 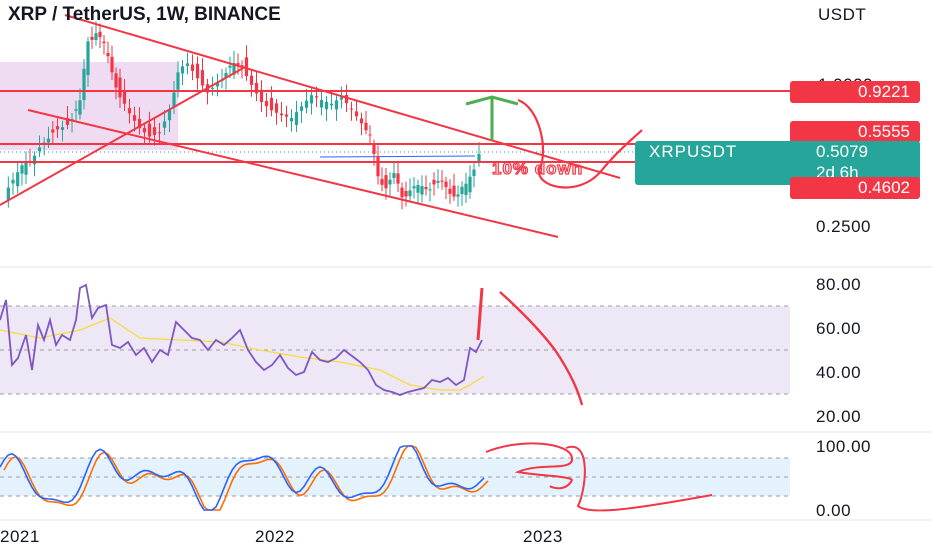 I want to click on highlight-box, so click(x=89, y=106).